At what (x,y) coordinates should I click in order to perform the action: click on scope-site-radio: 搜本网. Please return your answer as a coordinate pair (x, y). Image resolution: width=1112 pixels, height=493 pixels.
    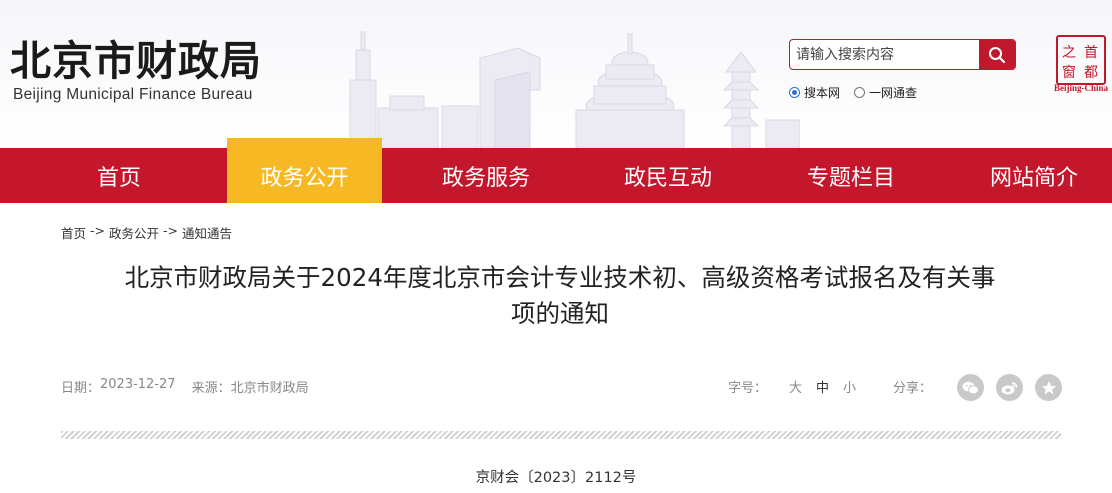
    Looking at the image, I should click on (814, 92).